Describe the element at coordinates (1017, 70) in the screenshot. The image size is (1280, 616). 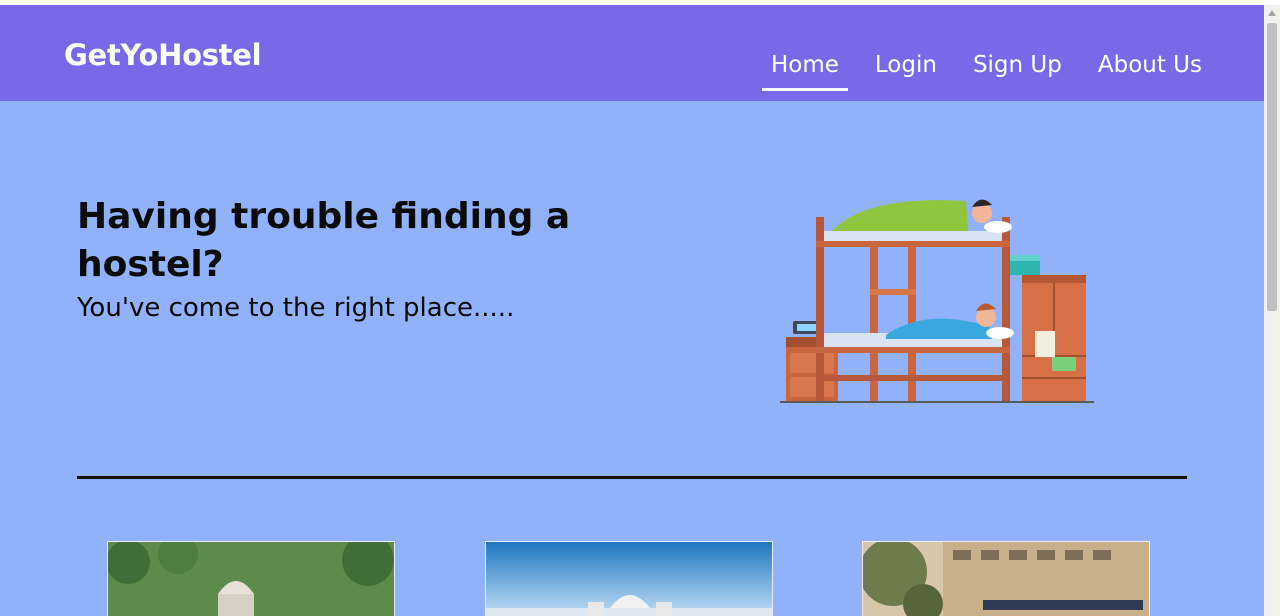
I see `nav-link-sign-up: Sign Up` at that location.